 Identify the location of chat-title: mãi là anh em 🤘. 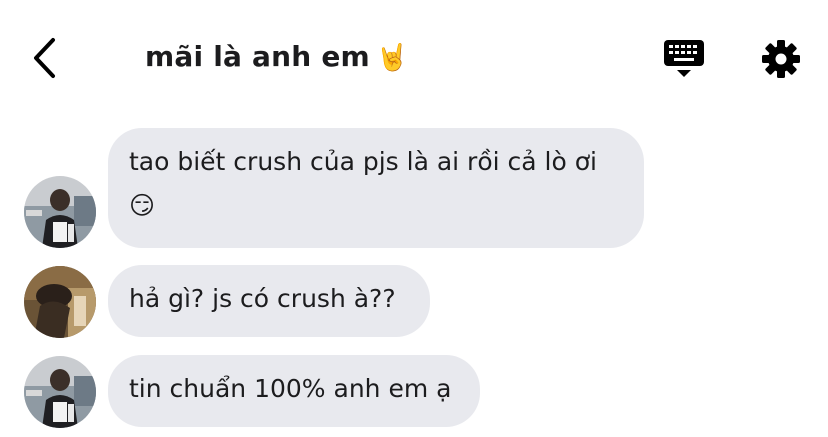
(277, 56).